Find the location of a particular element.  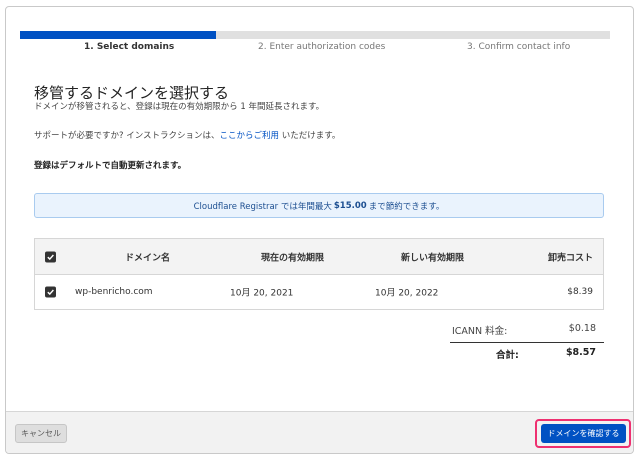

row-new-expiry: 10月 20, 2022 is located at coordinates (407, 293).